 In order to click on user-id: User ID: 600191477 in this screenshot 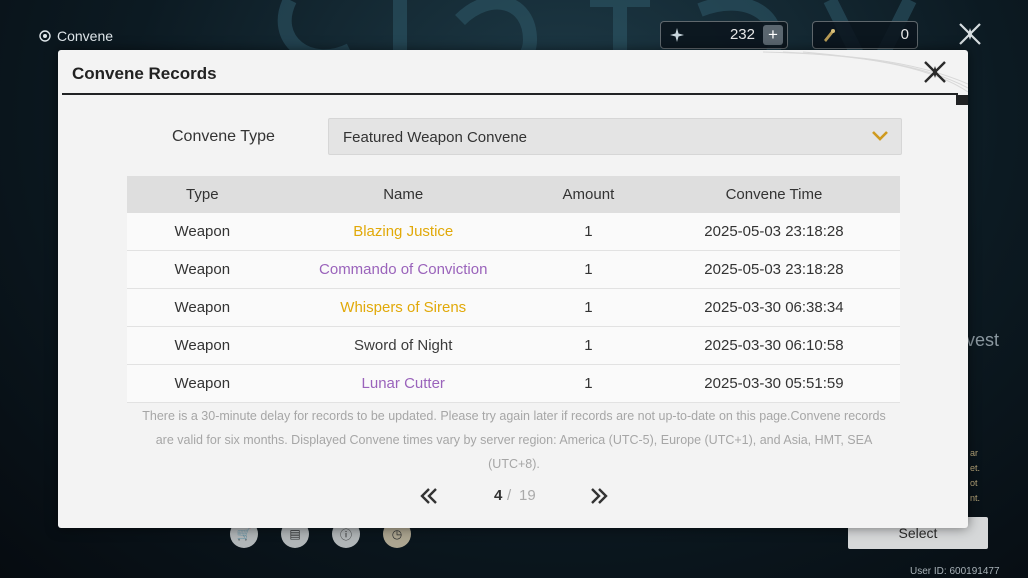, I will do `click(955, 571)`.